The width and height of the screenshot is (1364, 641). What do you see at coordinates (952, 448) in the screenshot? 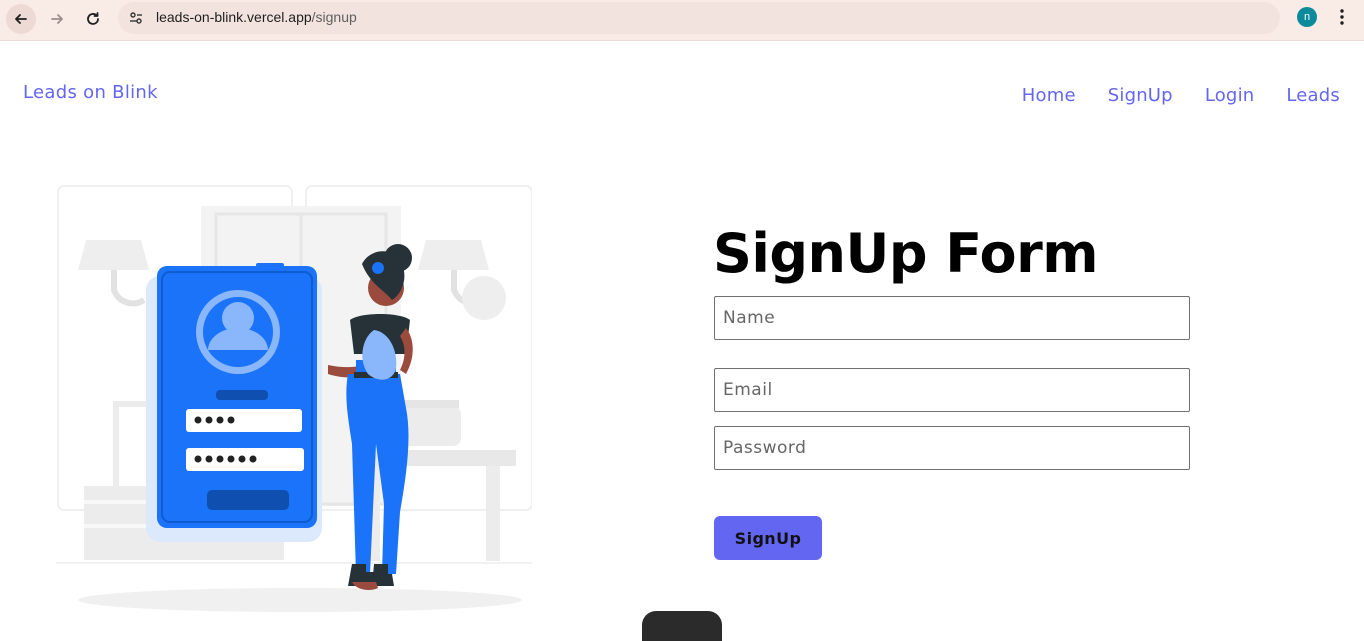
I see `password-input` at bounding box center [952, 448].